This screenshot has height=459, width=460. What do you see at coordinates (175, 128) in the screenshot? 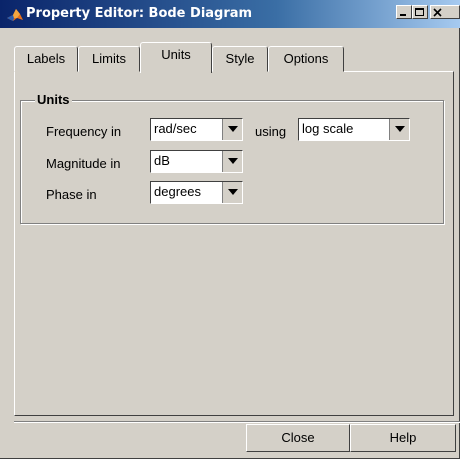
I see `frequency-units-value: rad/sec` at bounding box center [175, 128].